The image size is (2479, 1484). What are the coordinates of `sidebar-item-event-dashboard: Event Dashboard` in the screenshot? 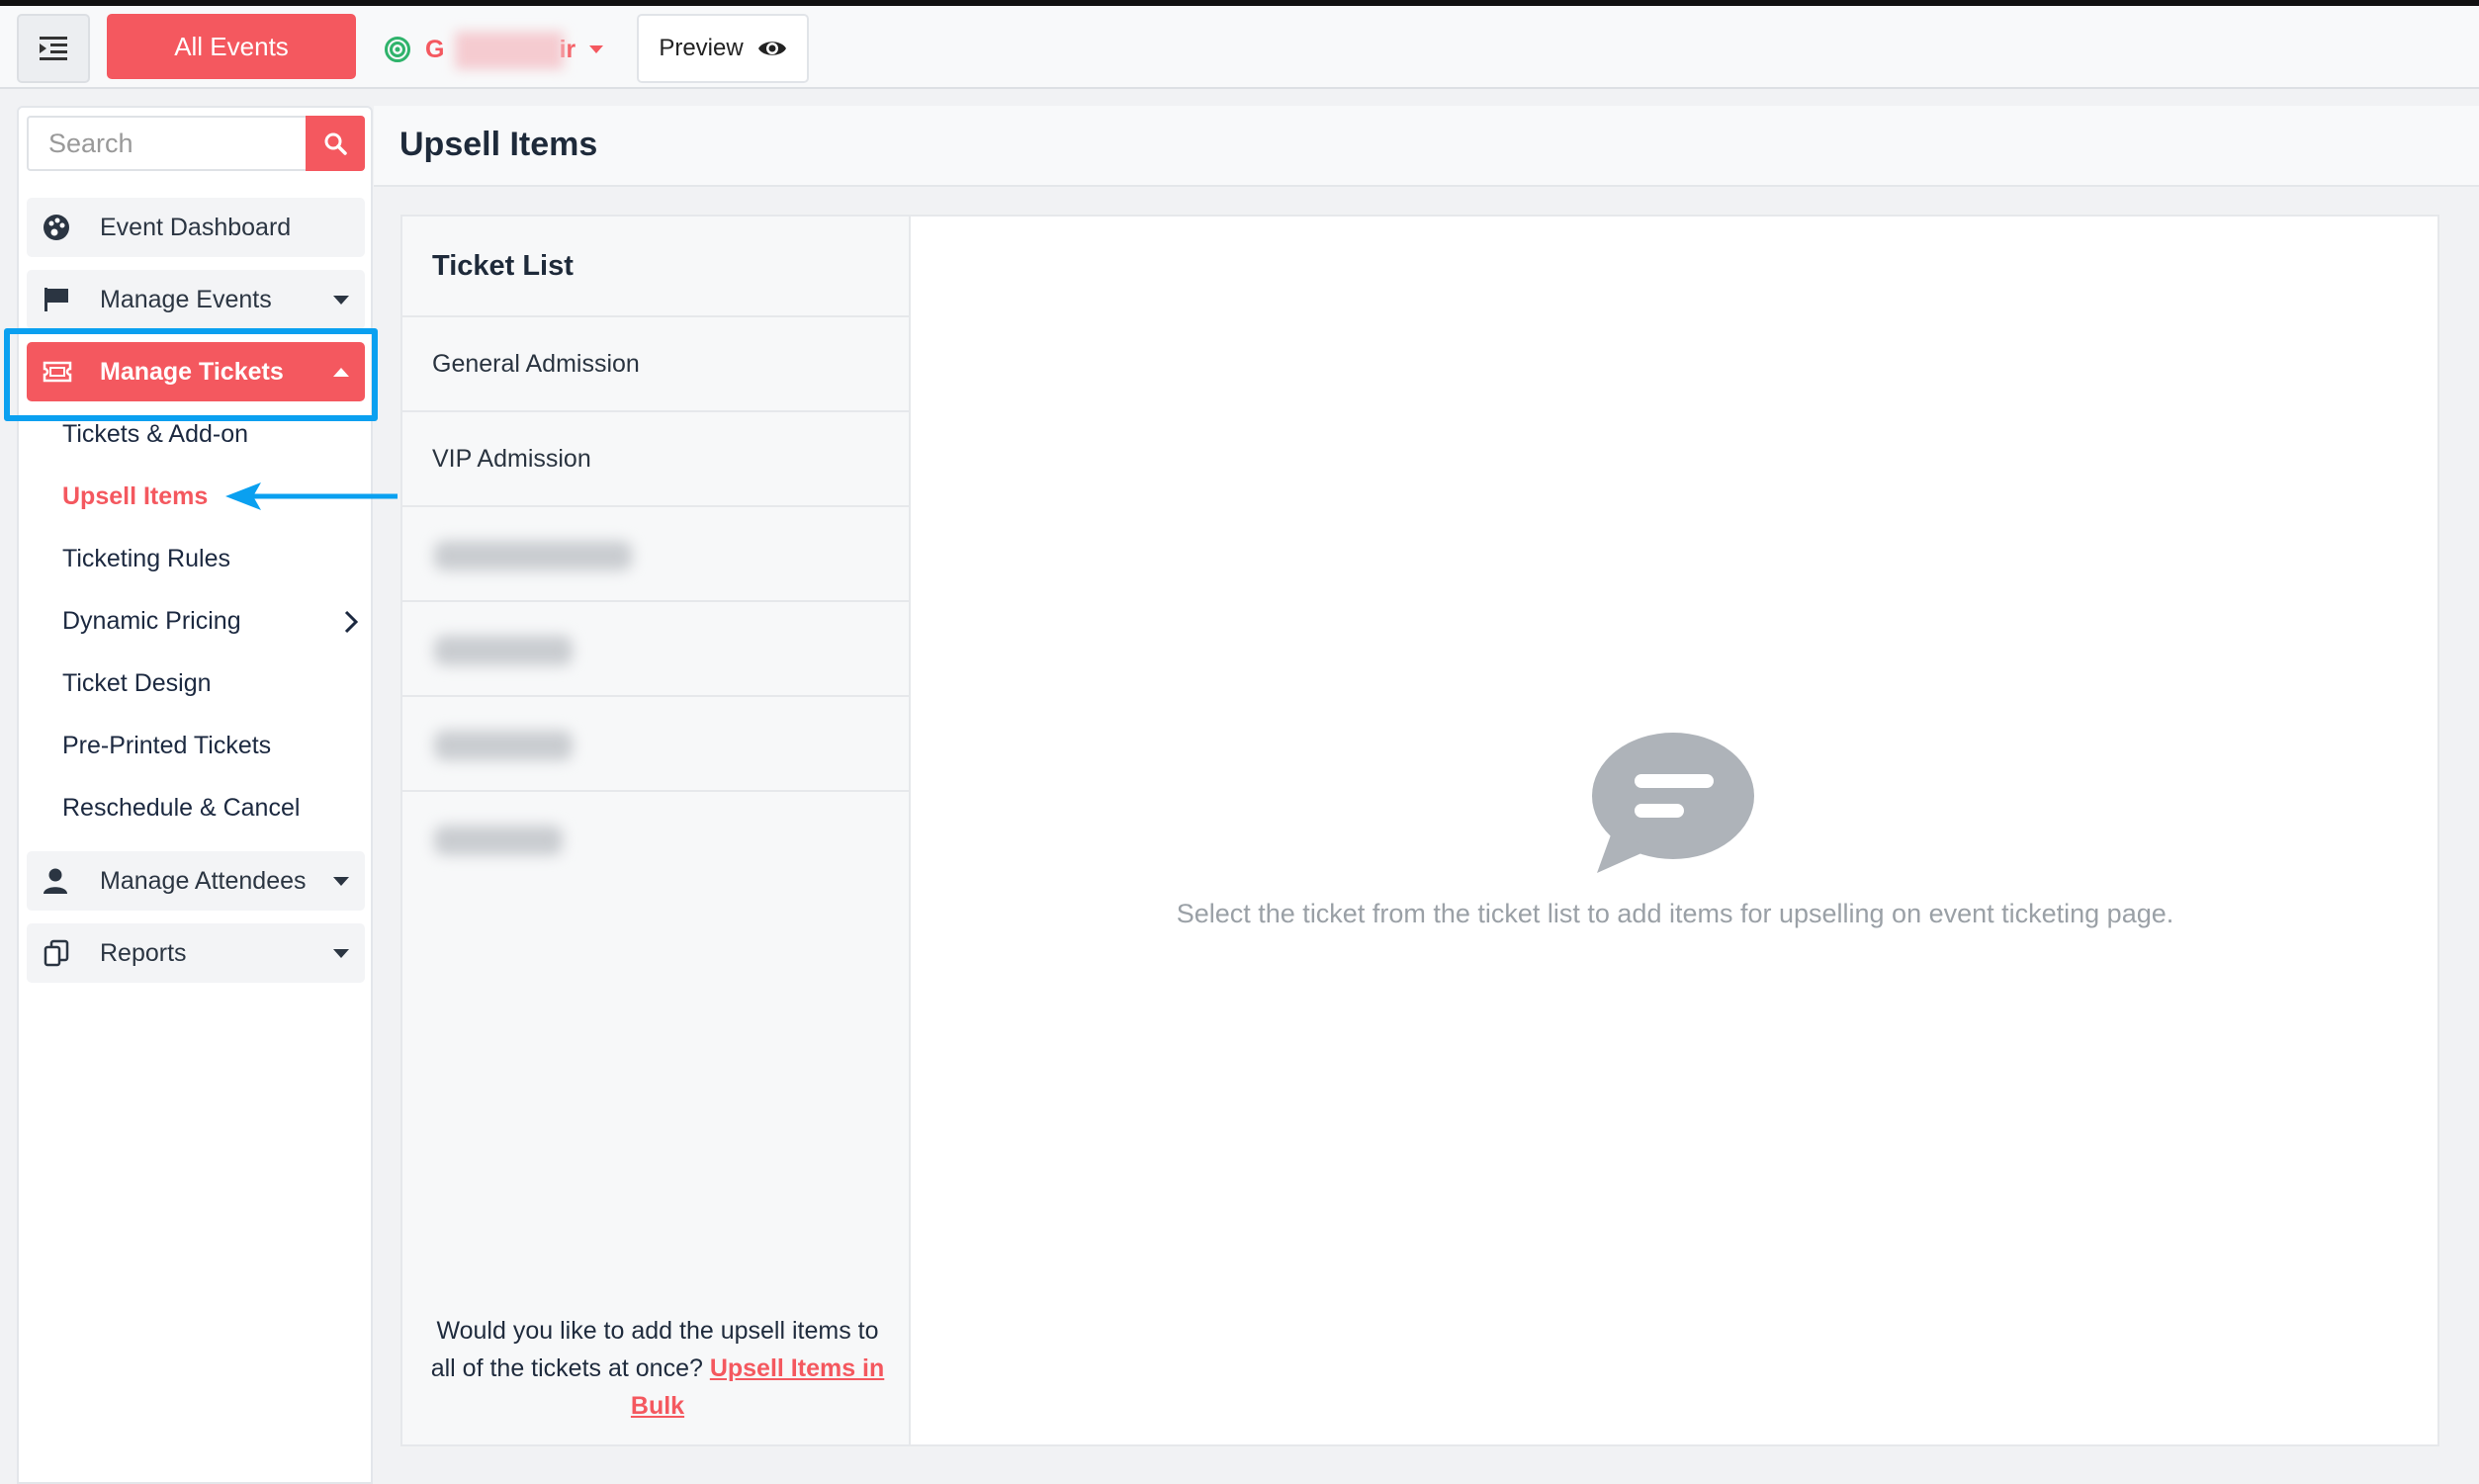 It's located at (196, 227).